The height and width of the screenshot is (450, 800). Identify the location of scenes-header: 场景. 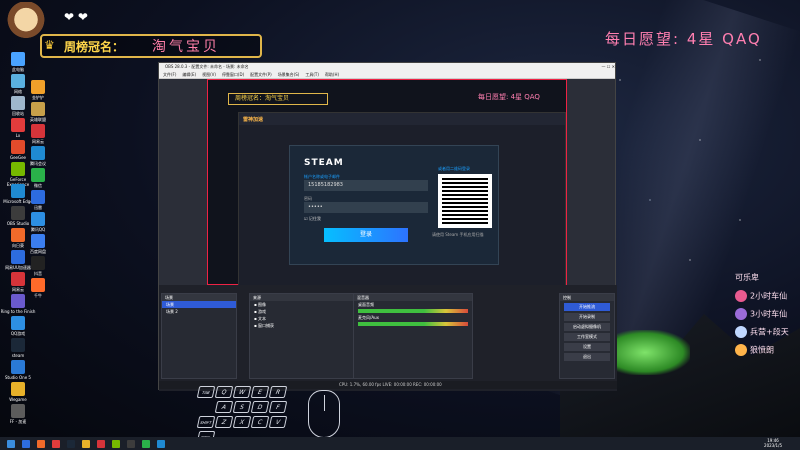
(199, 297).